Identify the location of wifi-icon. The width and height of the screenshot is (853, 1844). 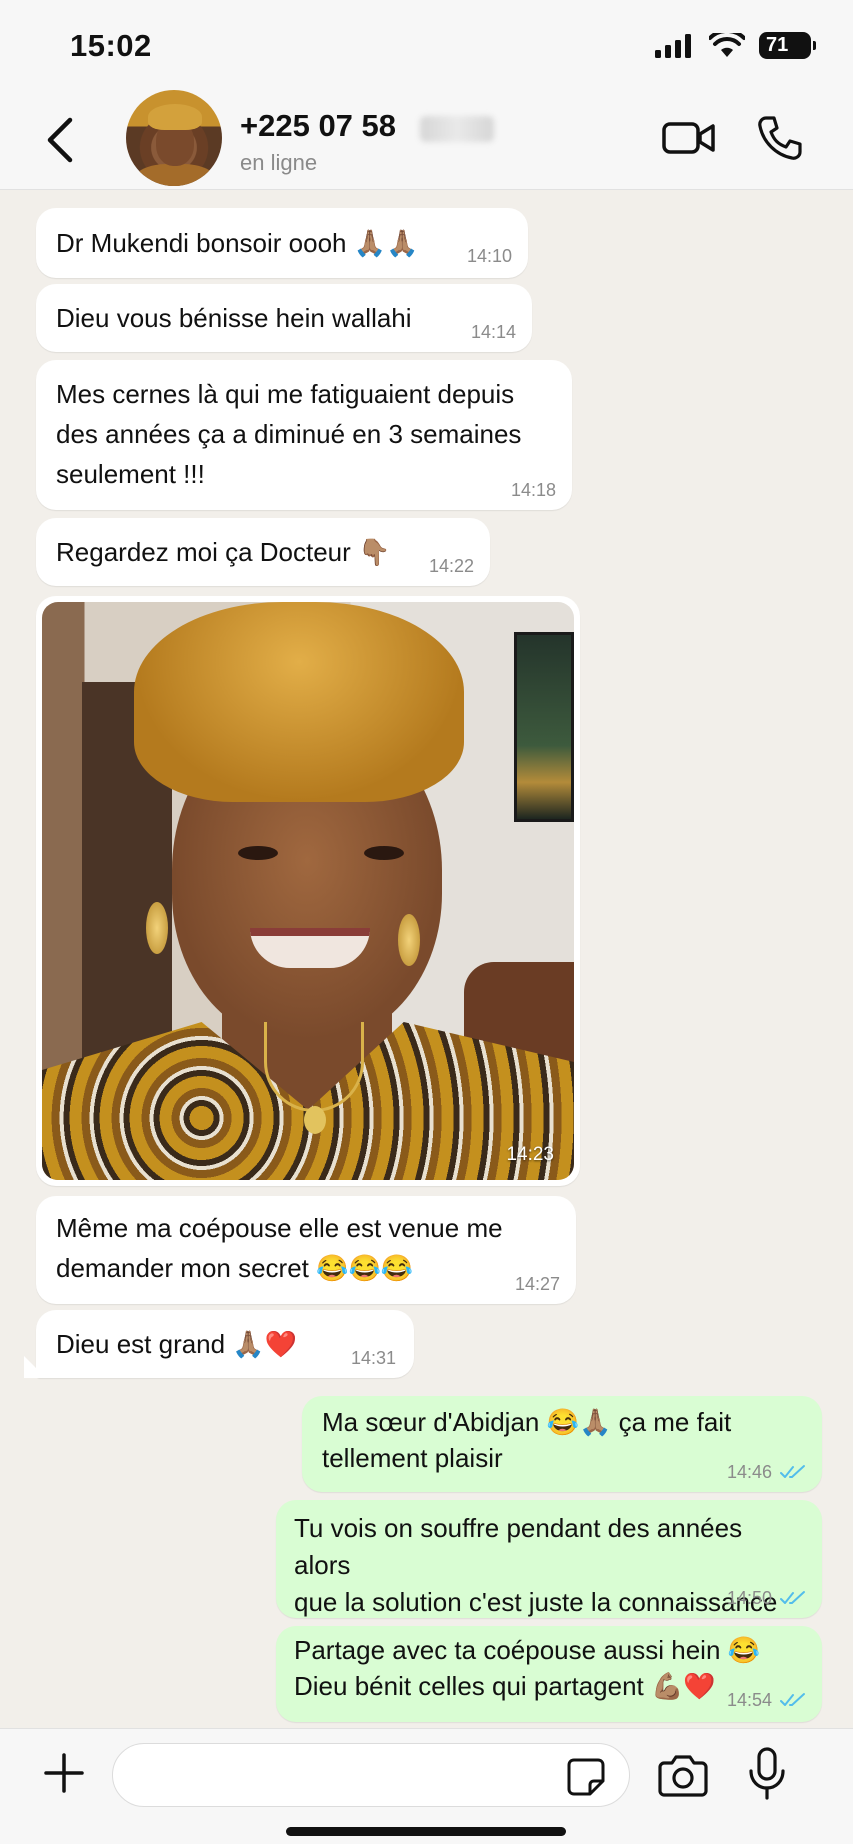
(727, 44).